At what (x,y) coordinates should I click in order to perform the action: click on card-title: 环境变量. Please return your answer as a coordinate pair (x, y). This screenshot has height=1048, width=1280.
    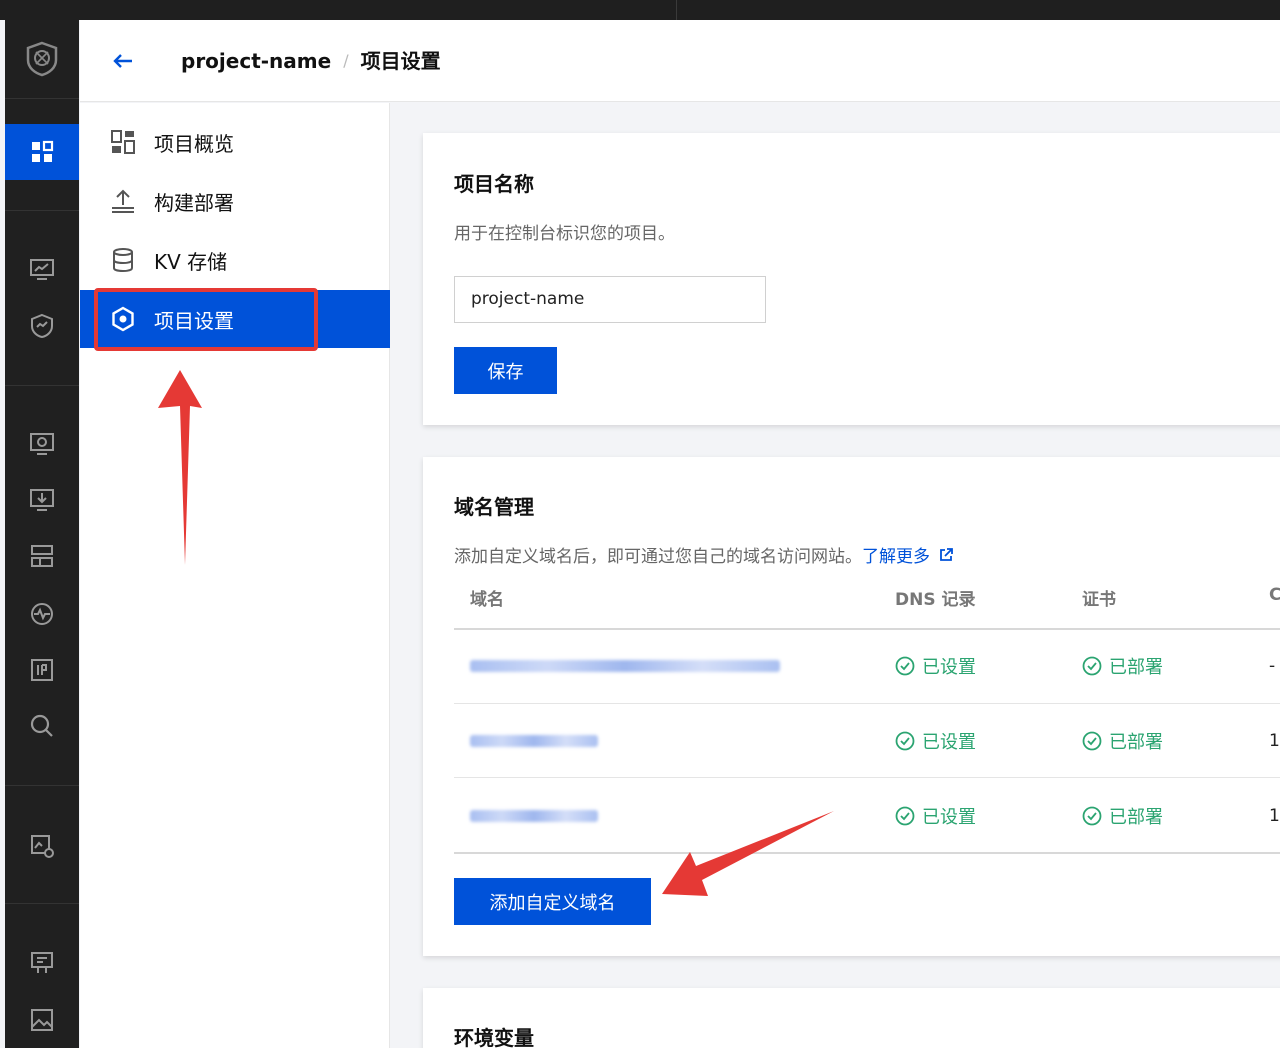
    Looking at the image, I should click on (494, 1037).